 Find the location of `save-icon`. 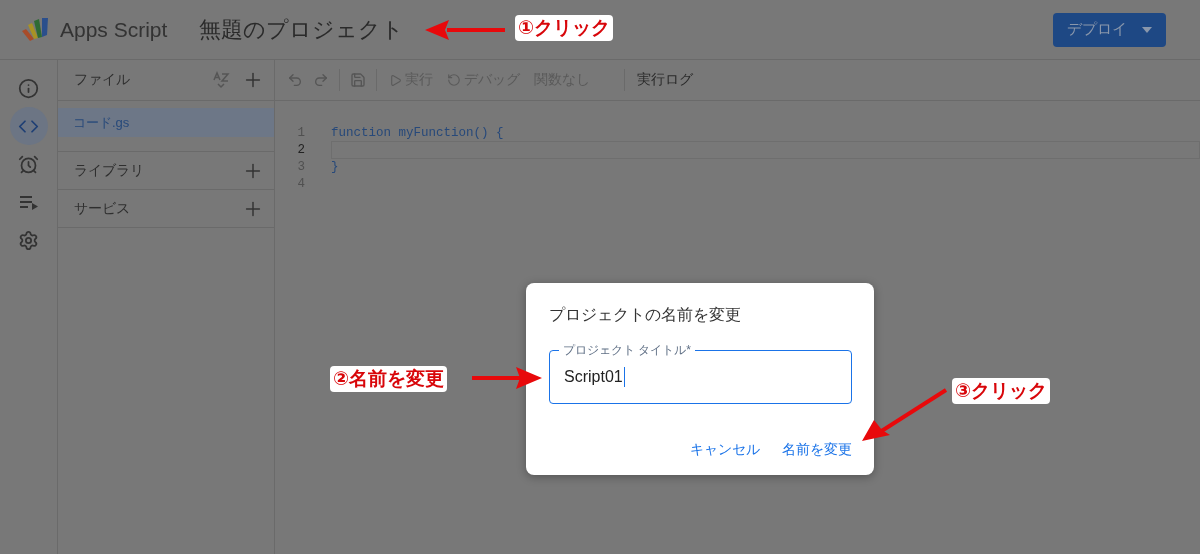

save-icon is located at coordinates (358, 80).